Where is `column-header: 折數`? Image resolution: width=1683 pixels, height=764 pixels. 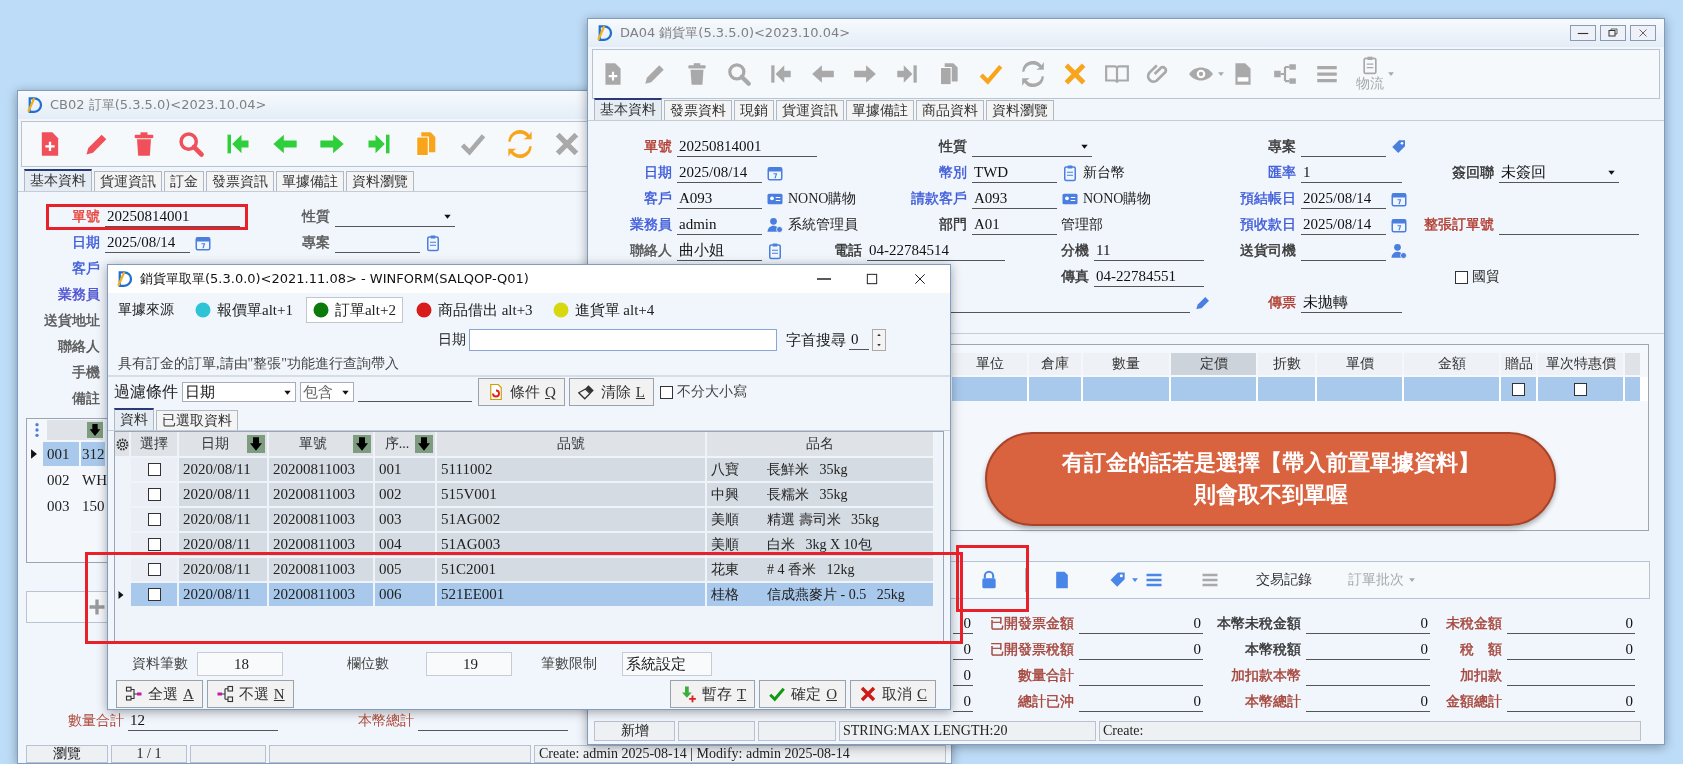
column-header: 折數 is located at coordinates (1286, 364).